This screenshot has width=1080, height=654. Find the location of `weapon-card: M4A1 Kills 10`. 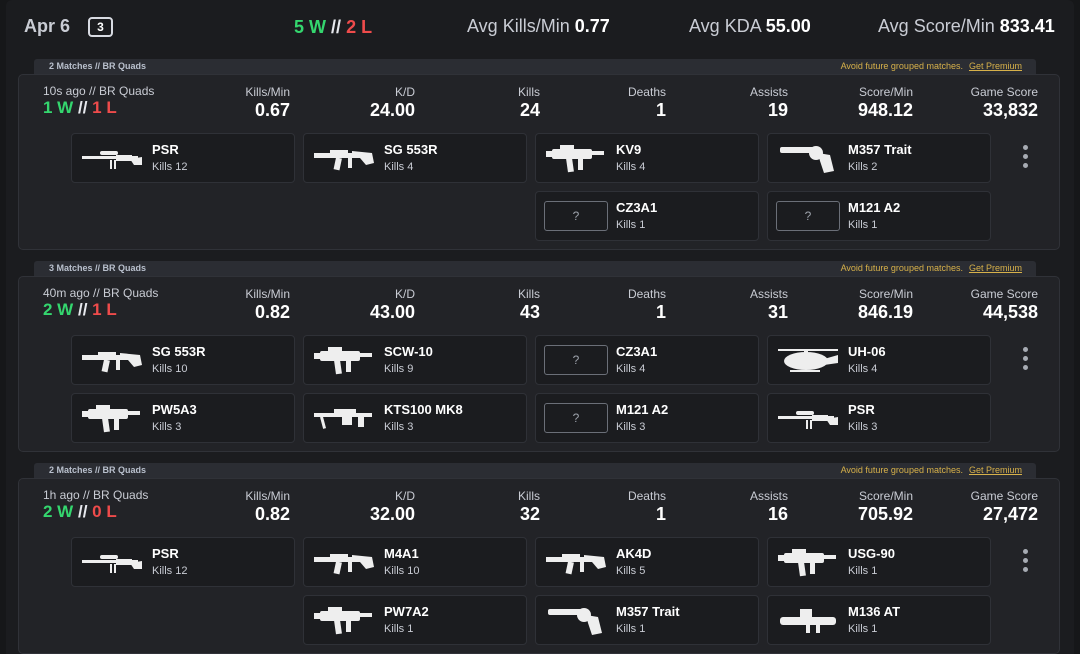

weapon-card: M4A1 Kills 10 is located at coordinates (415, 562).